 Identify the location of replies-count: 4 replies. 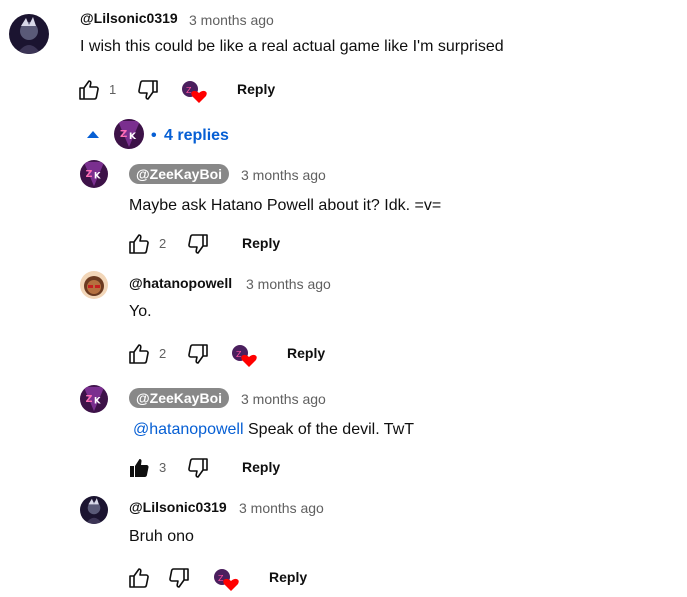
(196, 136).